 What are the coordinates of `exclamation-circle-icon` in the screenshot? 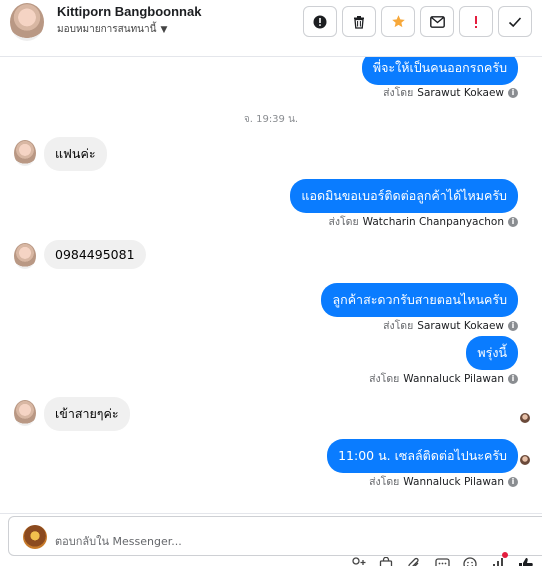 It's located at (320, 21).